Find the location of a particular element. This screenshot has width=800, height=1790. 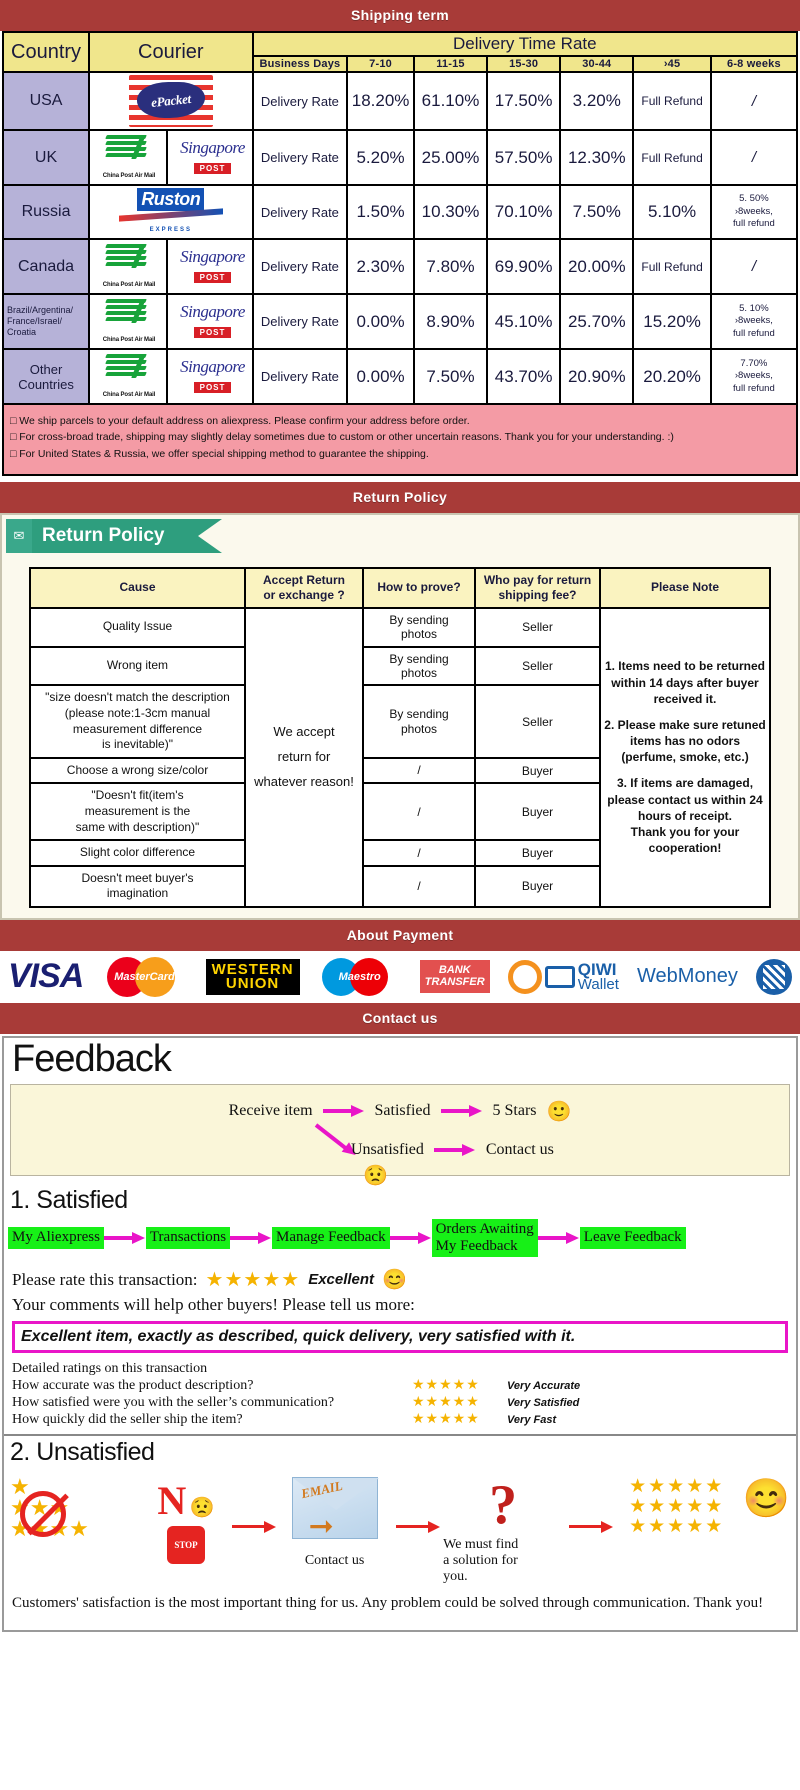

cell-rate-6-8-weeks: 5. 10% ›8weeks, full refund is located at coordinates (754, 321).